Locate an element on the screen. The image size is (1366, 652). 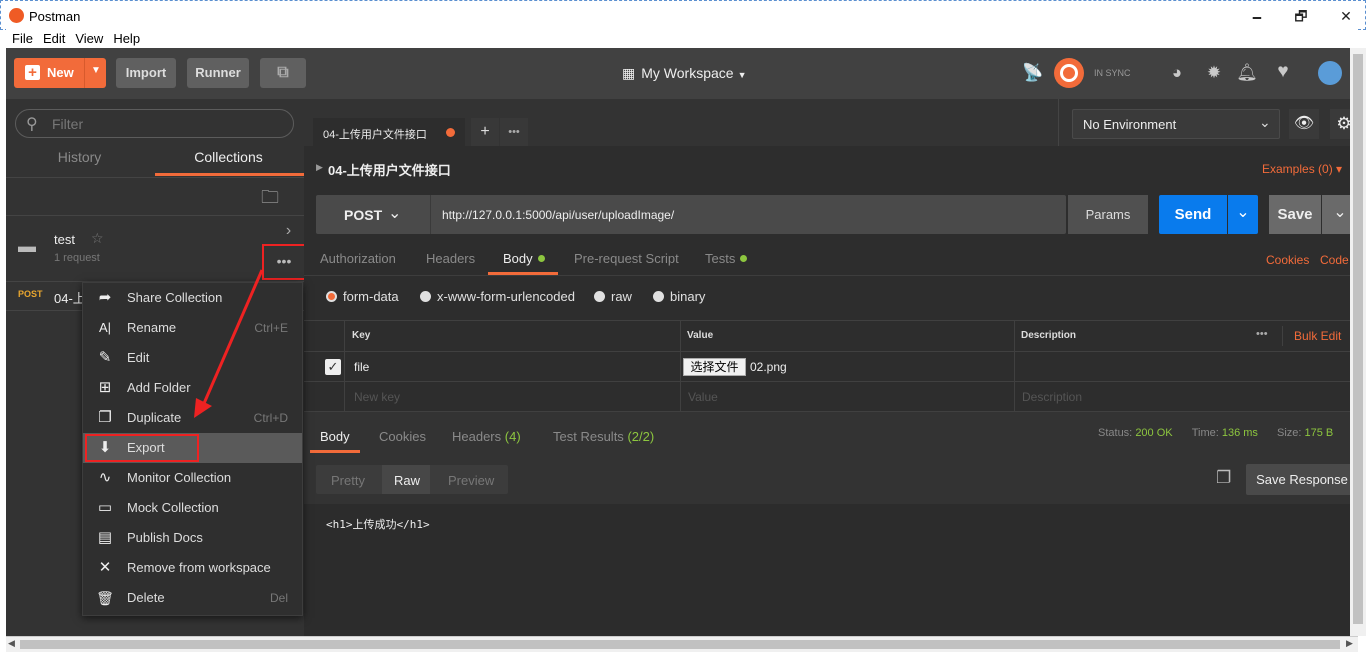
menu-item-monitor-collection: ∿ Monitor Collection is located at coordinates (192, 478).